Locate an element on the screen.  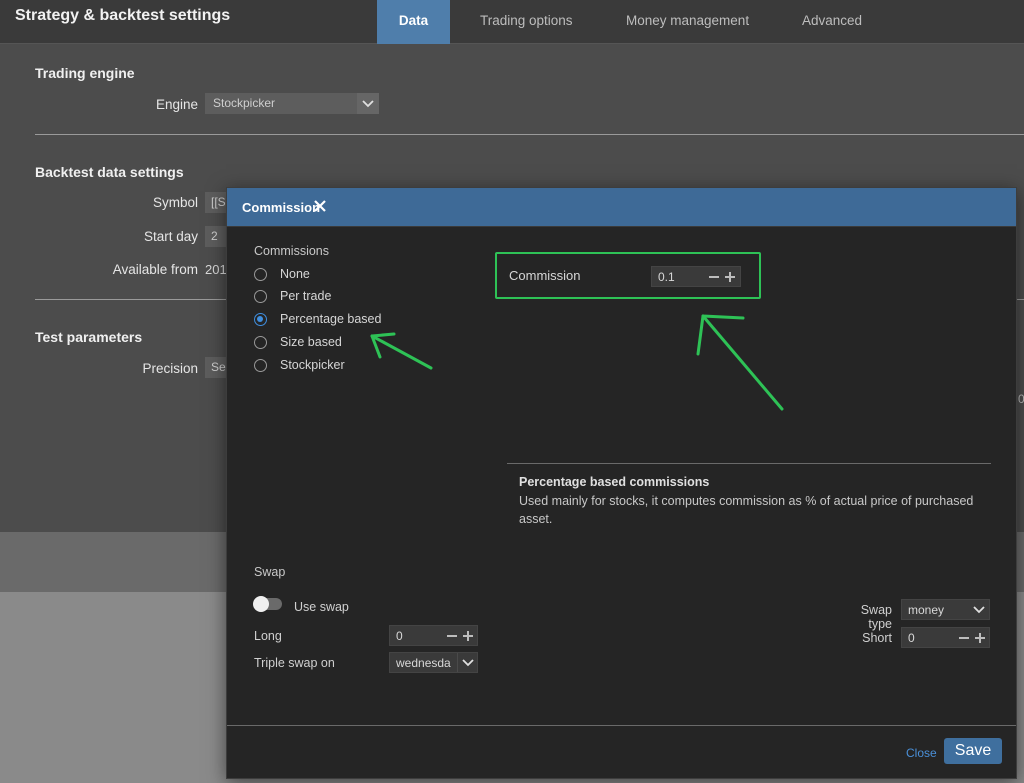
tab-money-management: Money management is located at coordinates (687, 22).